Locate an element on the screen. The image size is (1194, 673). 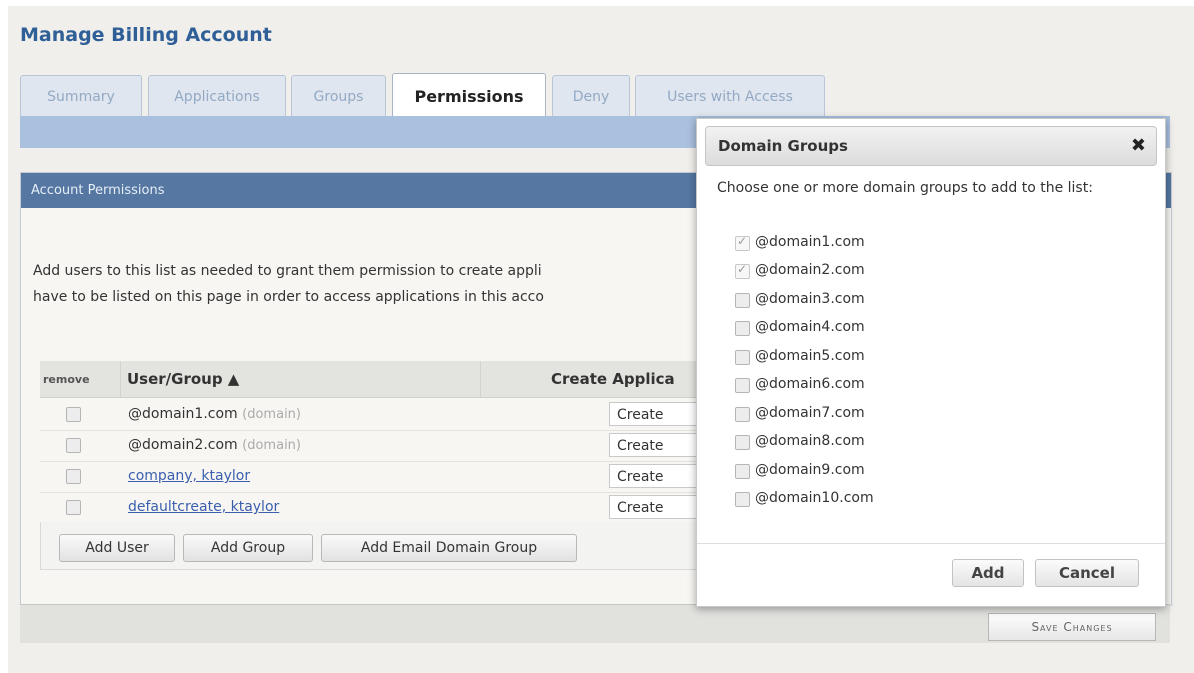
dialog-title: Domain Groups is located at coordinates (783, 146).